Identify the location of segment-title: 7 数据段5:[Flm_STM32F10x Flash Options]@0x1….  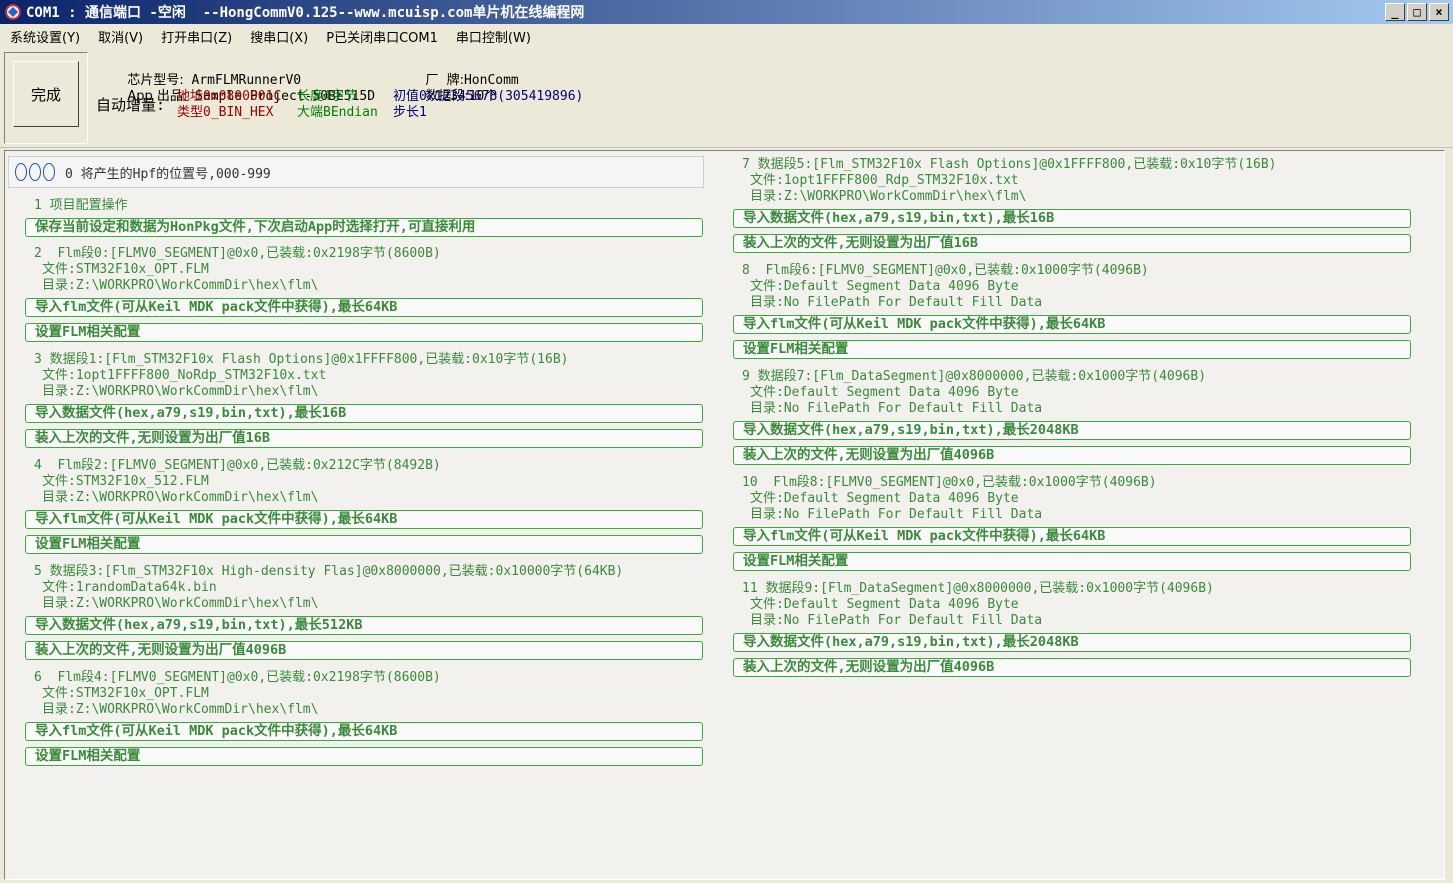
(1009, 164).